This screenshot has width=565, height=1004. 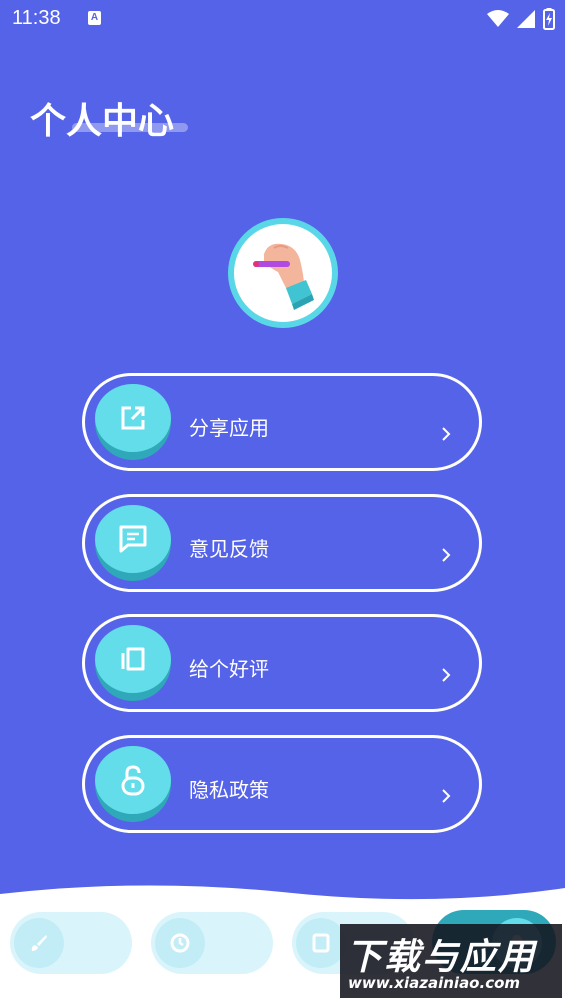 What do you see at coordinates (212, 943) in the screenshot?
I see `tab-history` at bounding box center [212, 943].